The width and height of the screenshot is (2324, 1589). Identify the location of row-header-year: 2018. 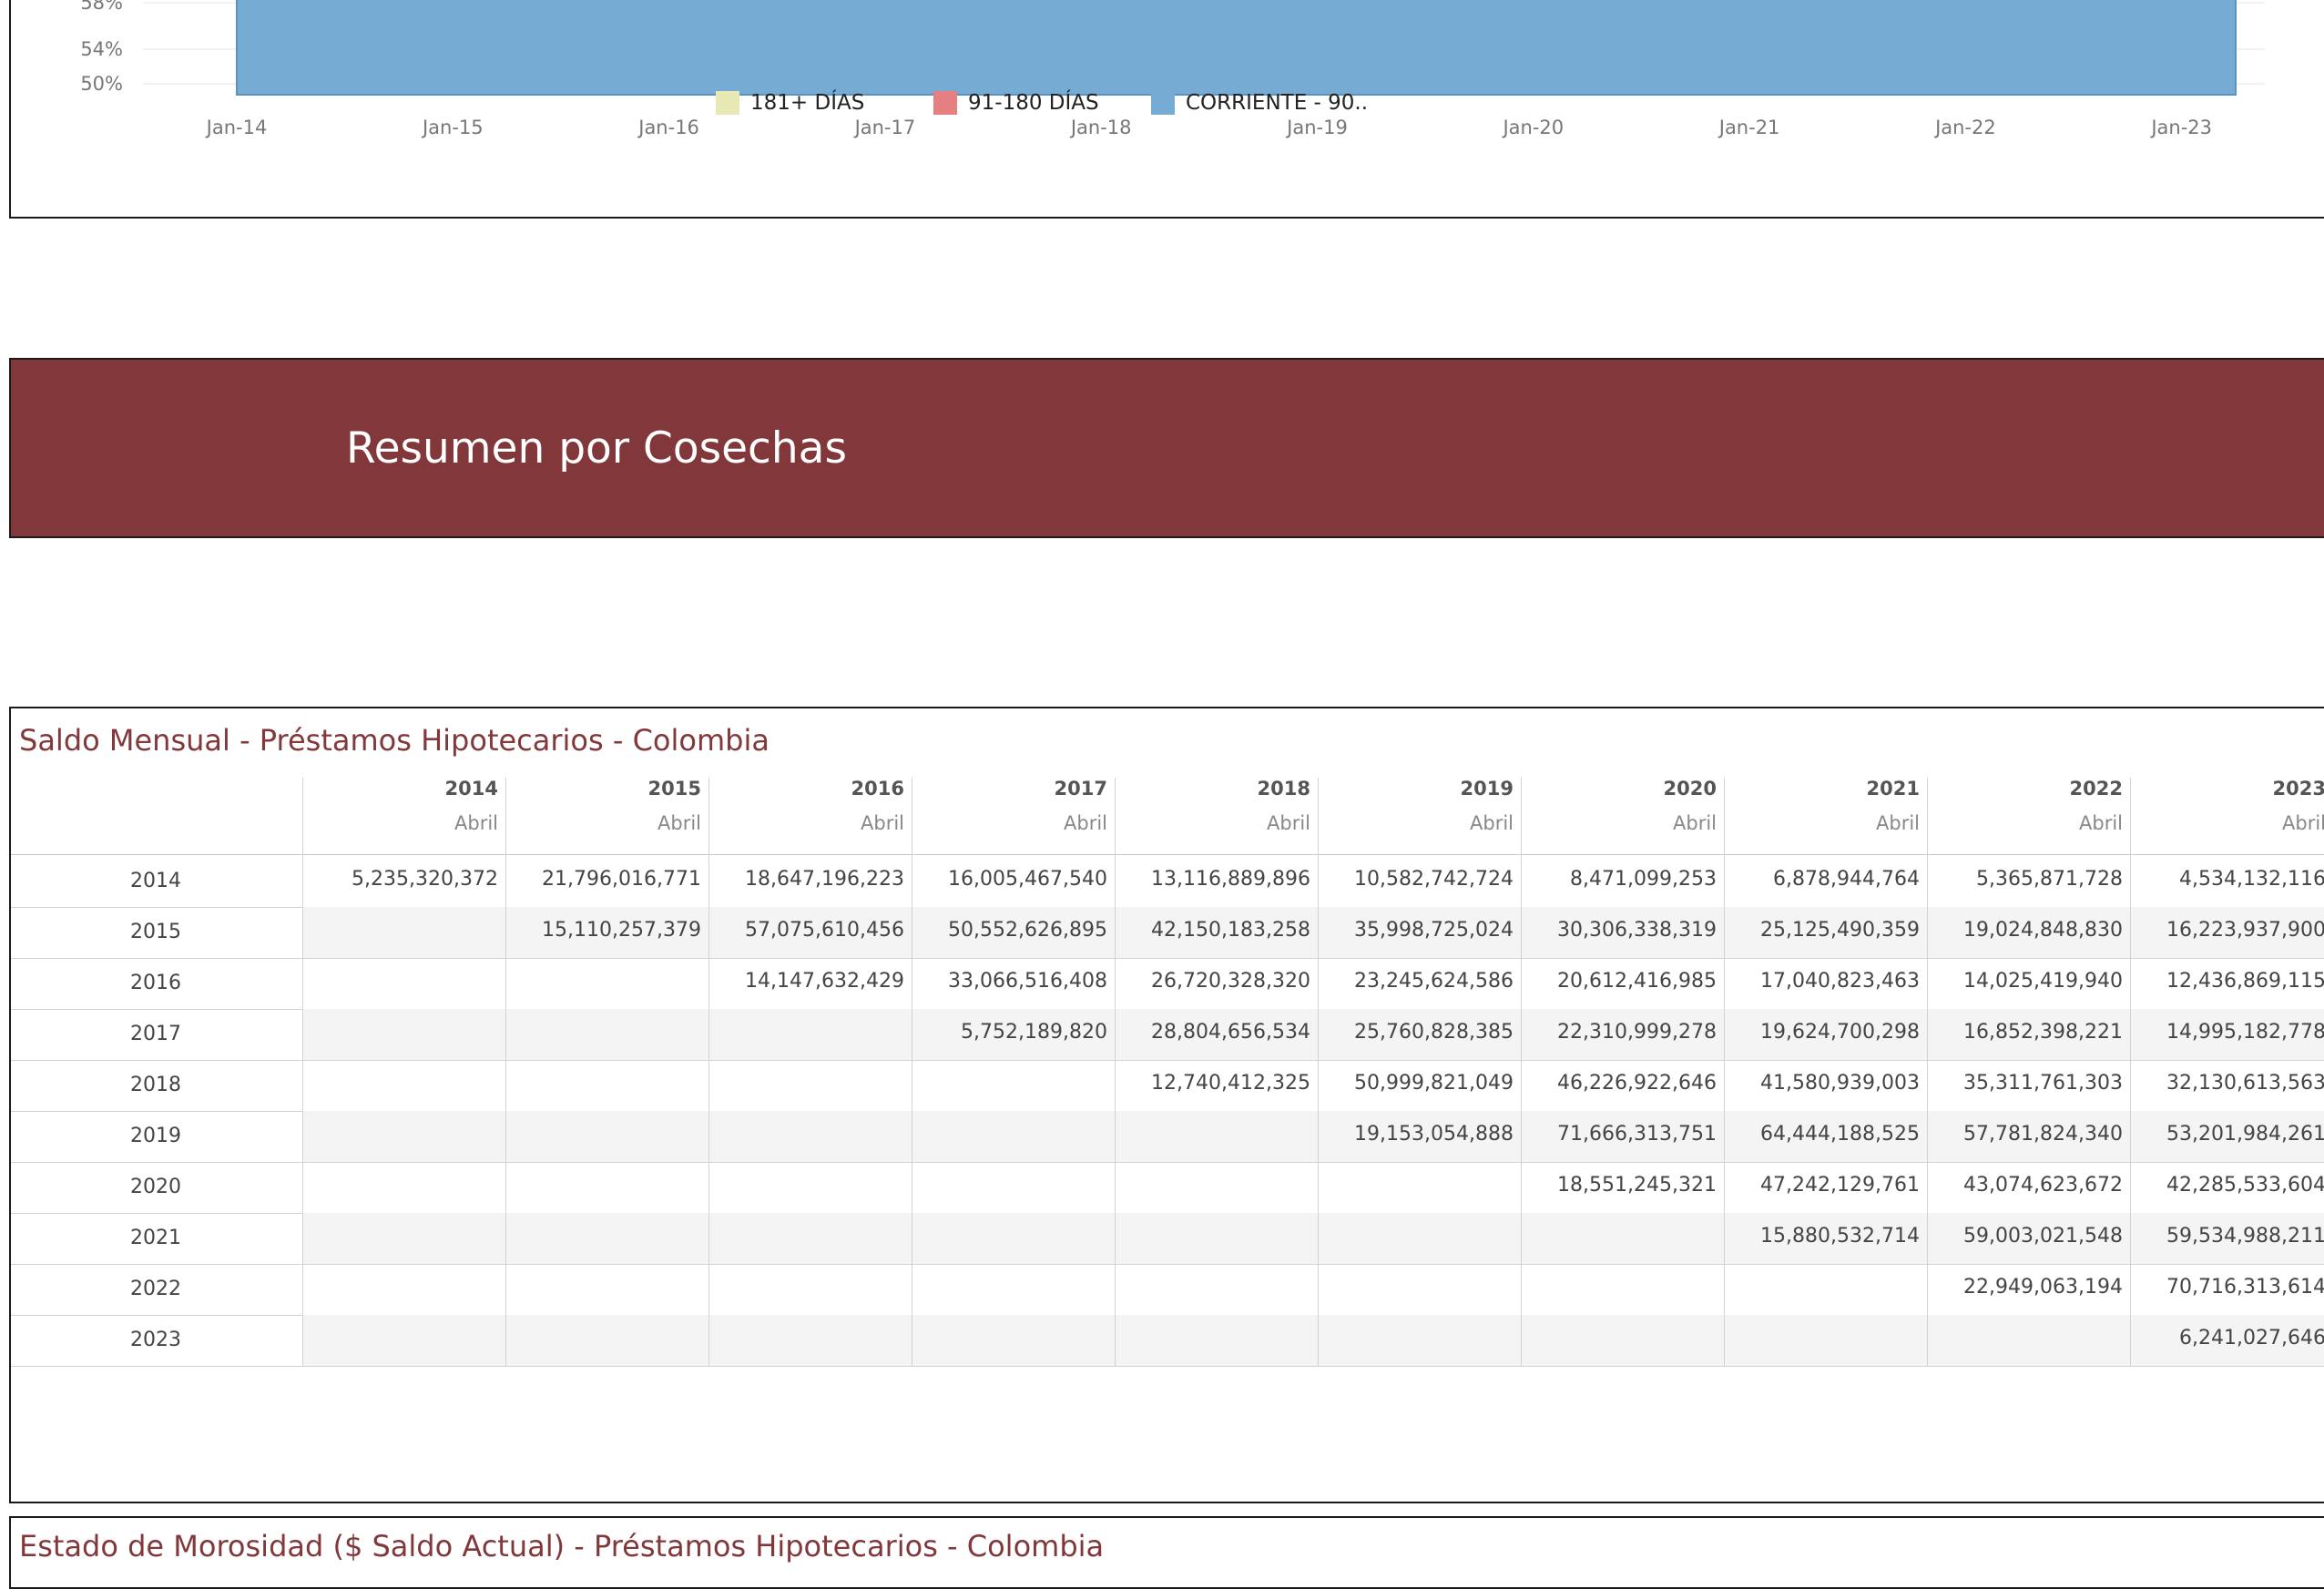
(156, 1085).